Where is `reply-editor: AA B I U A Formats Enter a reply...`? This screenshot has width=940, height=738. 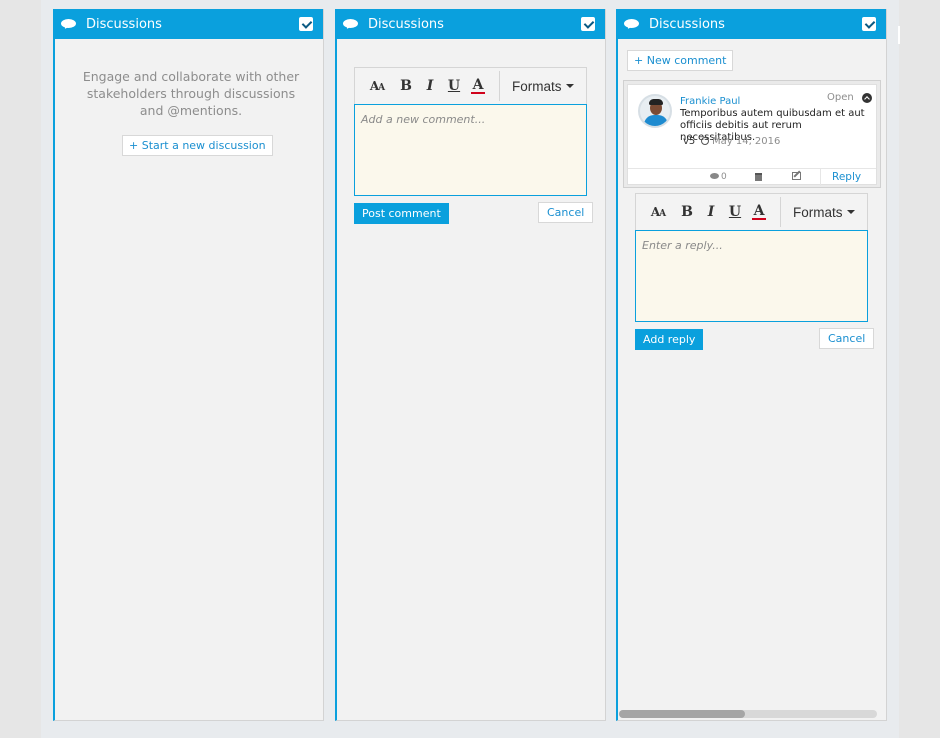
reply-editor: AA B I U A Formats Enter a reply... is located at coordinates (751, 257).